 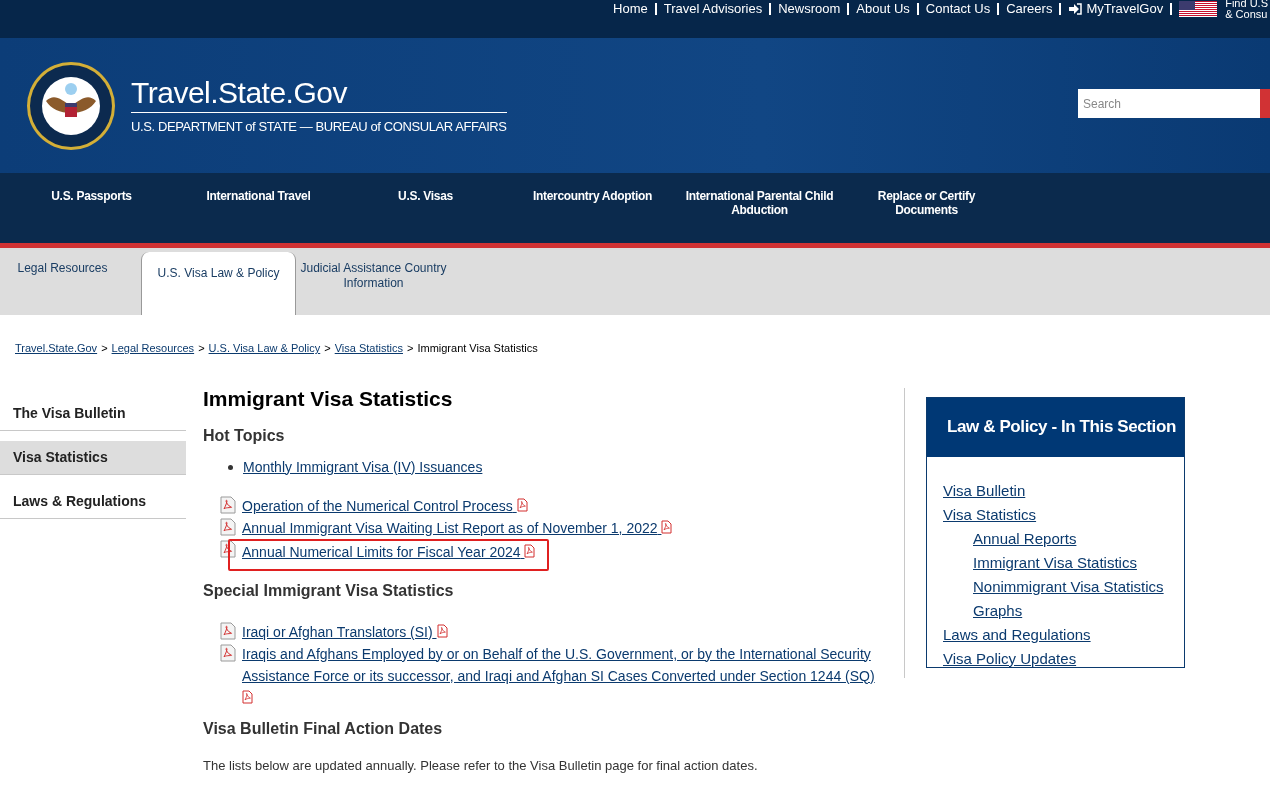 I want to click on flag-icon, so click(x=1198, y=9).